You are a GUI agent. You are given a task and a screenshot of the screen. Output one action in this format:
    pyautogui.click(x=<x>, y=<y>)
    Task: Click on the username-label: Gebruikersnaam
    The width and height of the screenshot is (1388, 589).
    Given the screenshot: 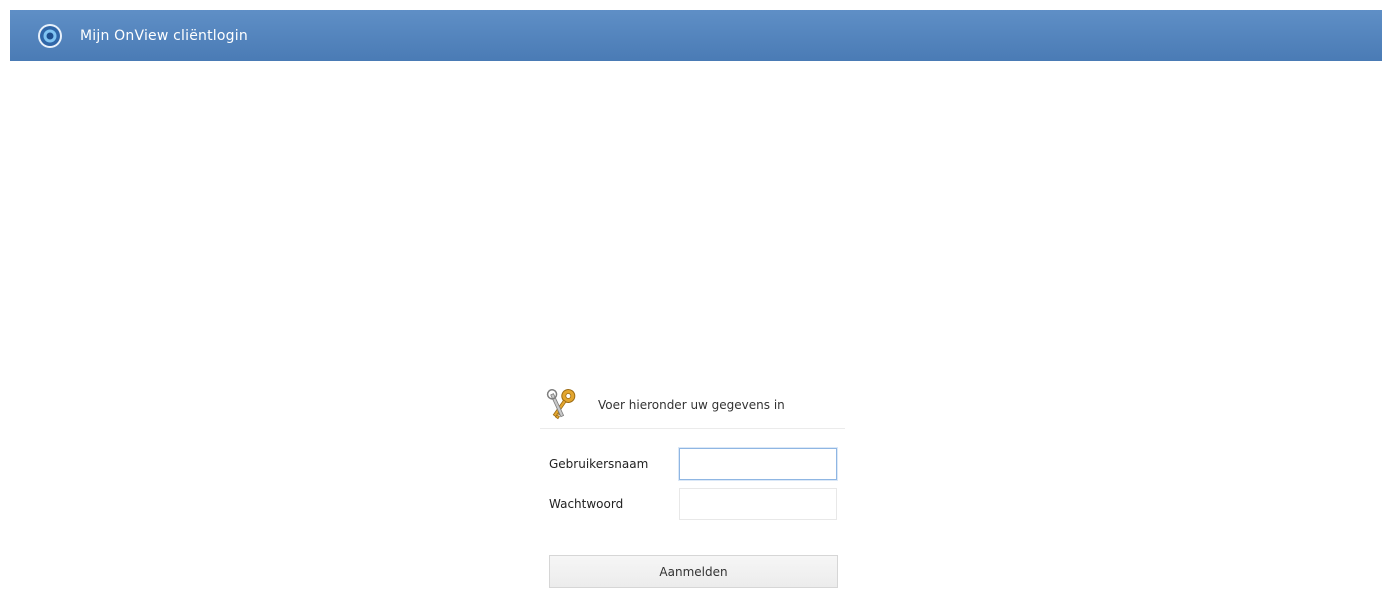 What is the action you would take?
    pyautogui.click(x=599, y=464)
    